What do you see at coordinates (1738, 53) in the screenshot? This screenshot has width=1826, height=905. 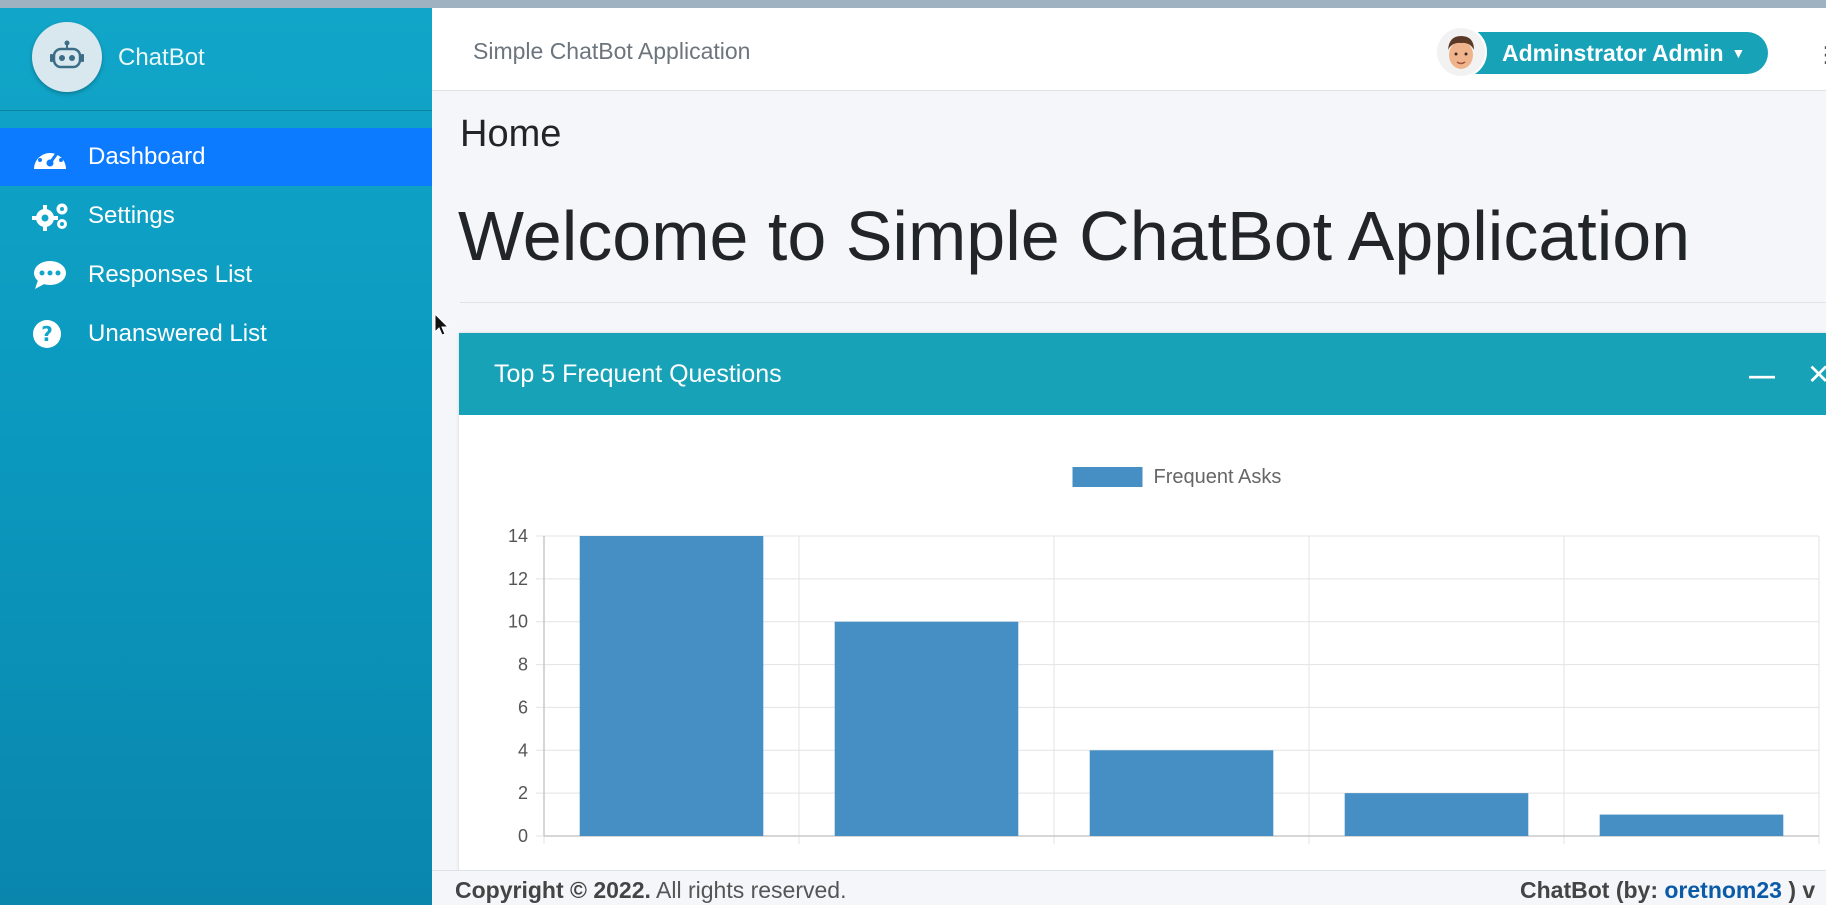 I see `caret-down-icon: ▼` at bounding box center [1738, 53].